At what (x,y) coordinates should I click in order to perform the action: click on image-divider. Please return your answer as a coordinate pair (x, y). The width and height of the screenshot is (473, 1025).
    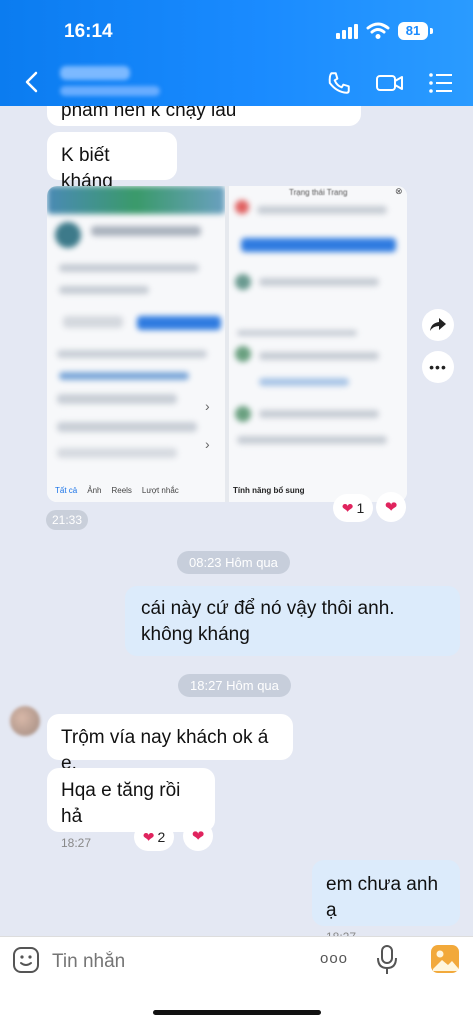
    Looking at the image, I should click on (227, 344).